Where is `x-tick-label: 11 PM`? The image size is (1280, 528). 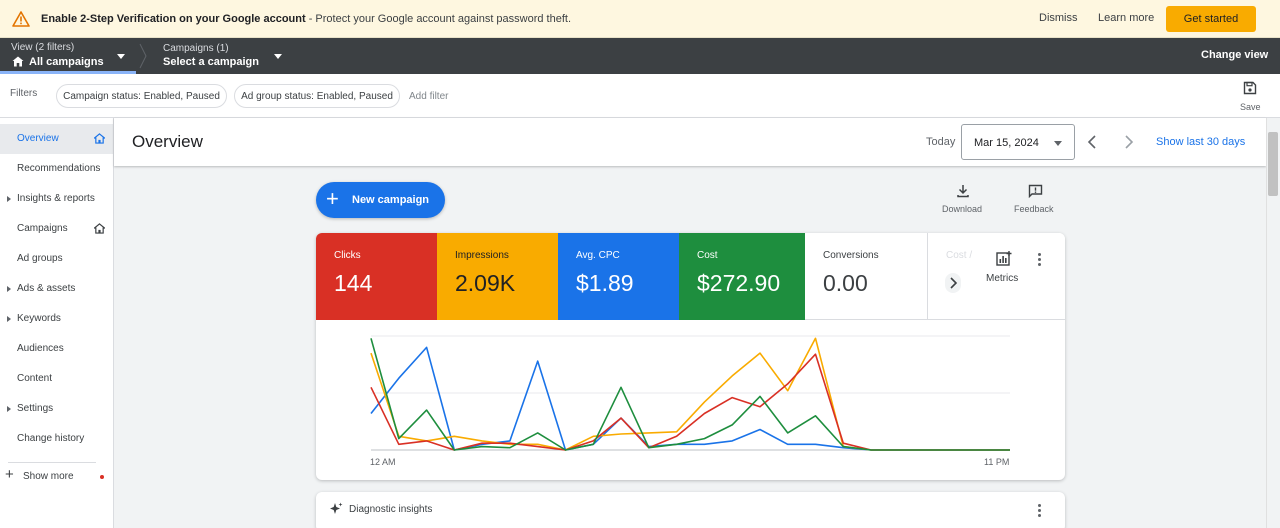 x-tick-label: 11 PM is located at coordinates (996, 462).